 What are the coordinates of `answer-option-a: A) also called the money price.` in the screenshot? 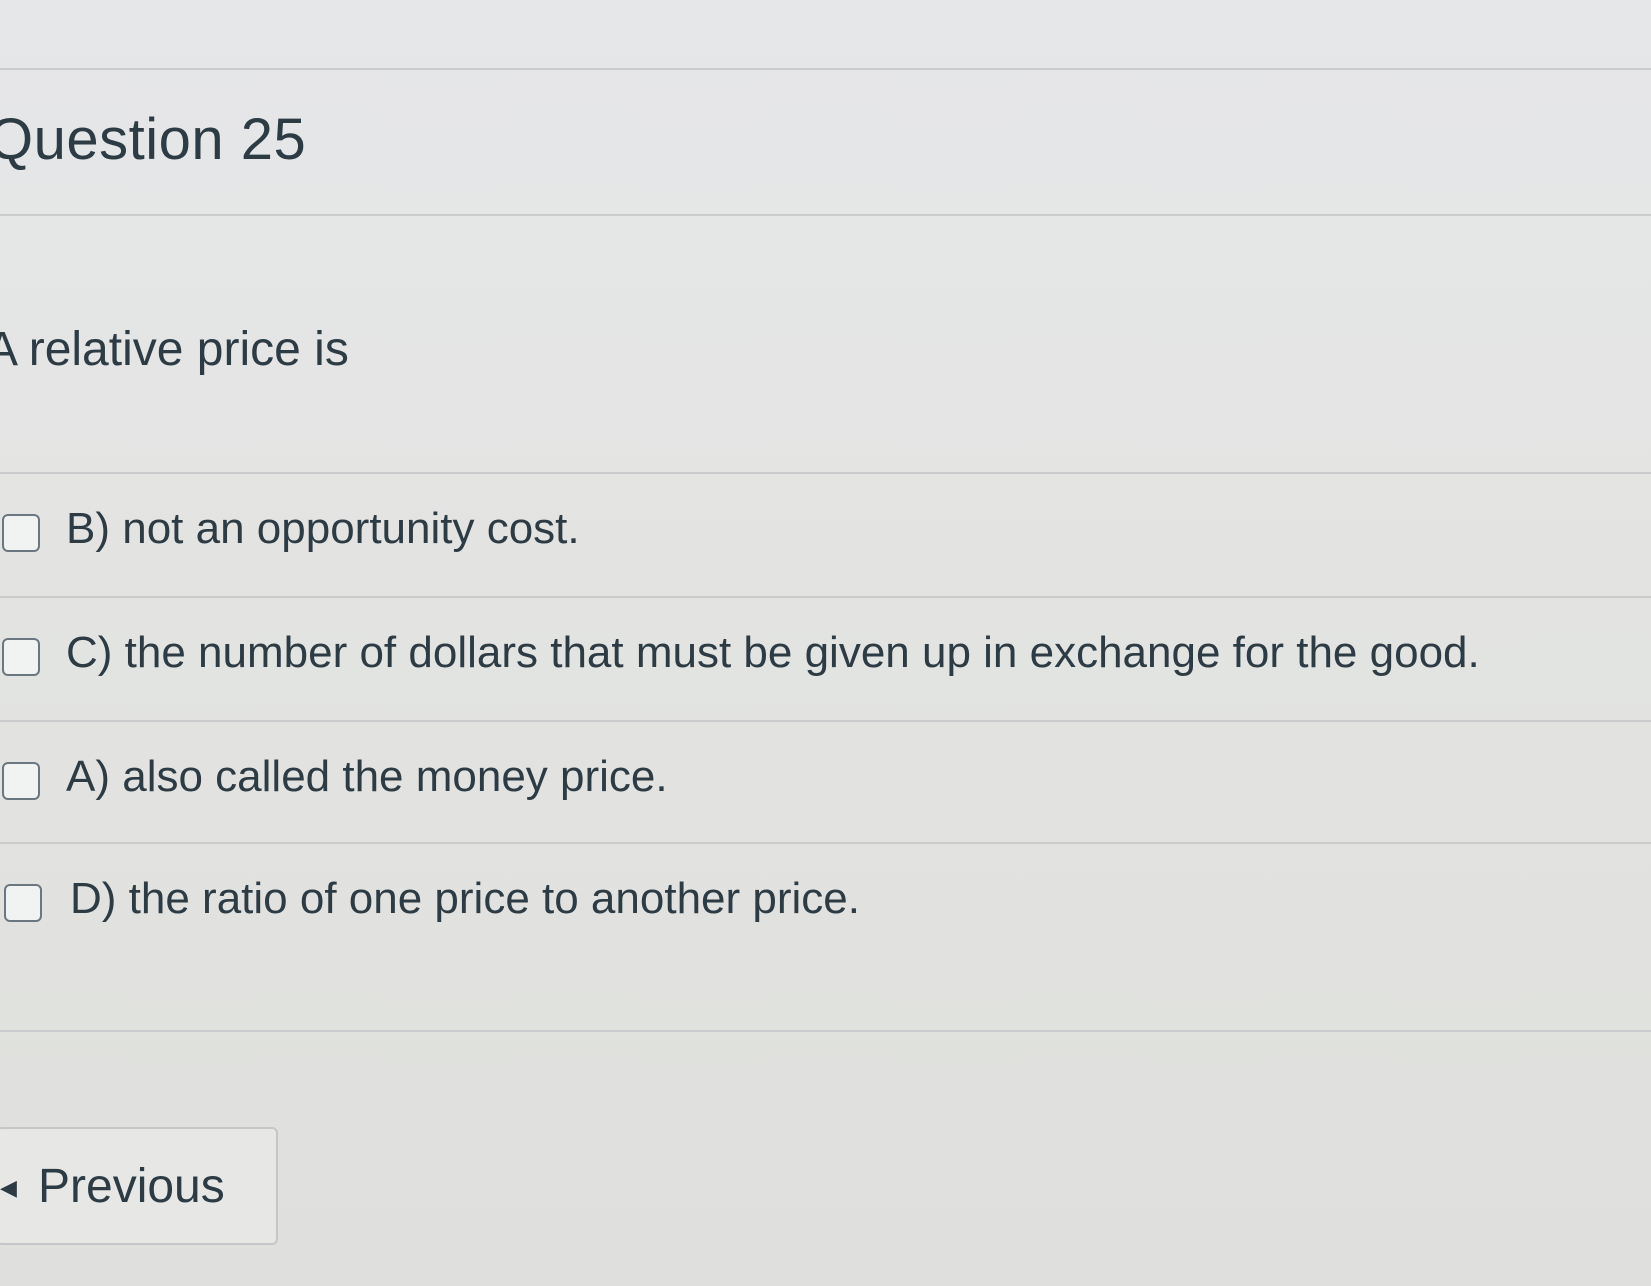 It's located at (825, 782).